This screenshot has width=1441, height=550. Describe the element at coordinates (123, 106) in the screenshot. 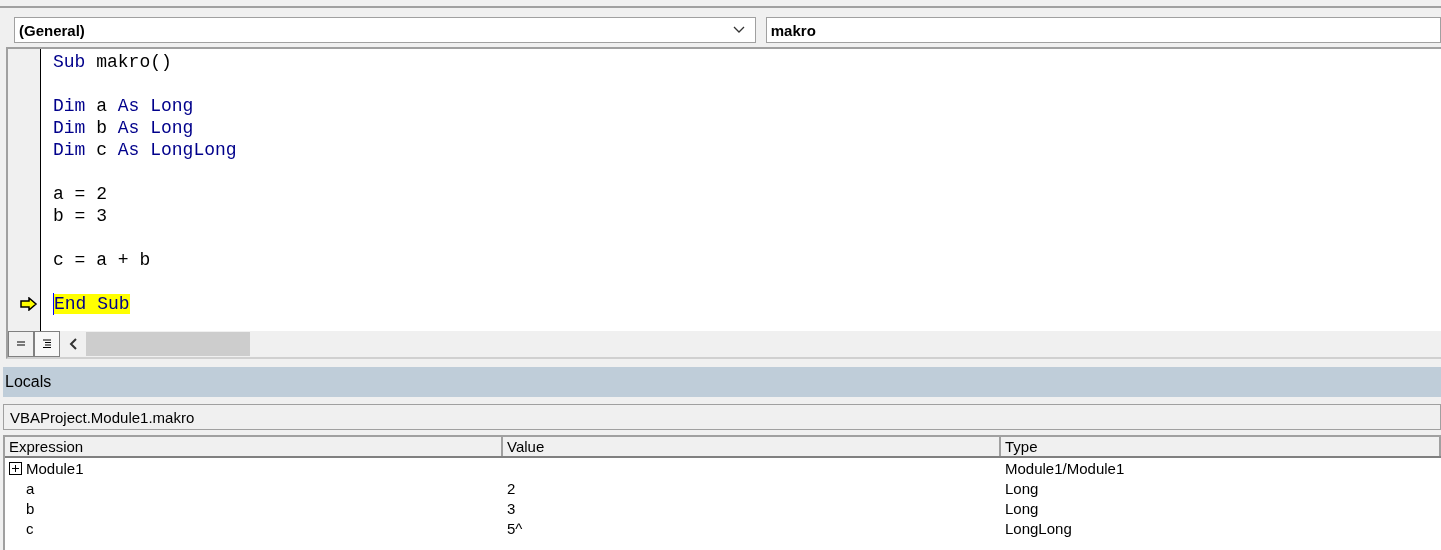

I see `code-line: Dim a As Long` at that location.